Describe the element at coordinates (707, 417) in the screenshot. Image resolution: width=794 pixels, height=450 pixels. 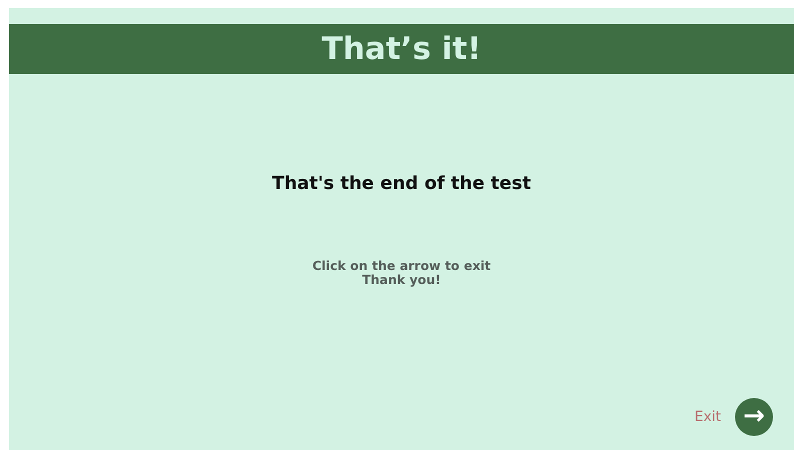
I see `exit-label: Exit` at that location.